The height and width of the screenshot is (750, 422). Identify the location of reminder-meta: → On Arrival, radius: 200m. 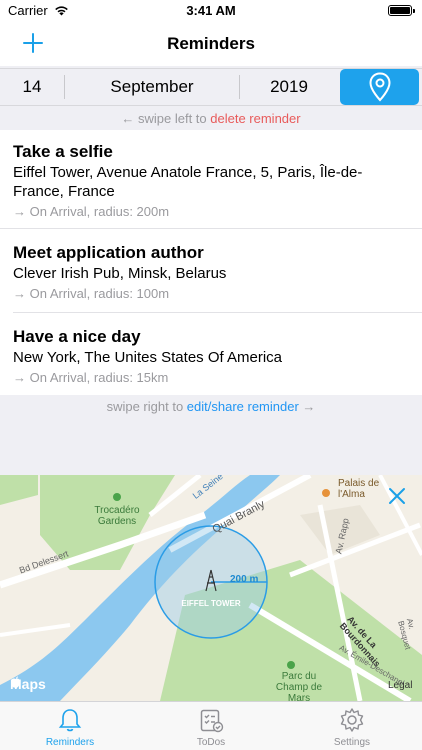
(91, 211).